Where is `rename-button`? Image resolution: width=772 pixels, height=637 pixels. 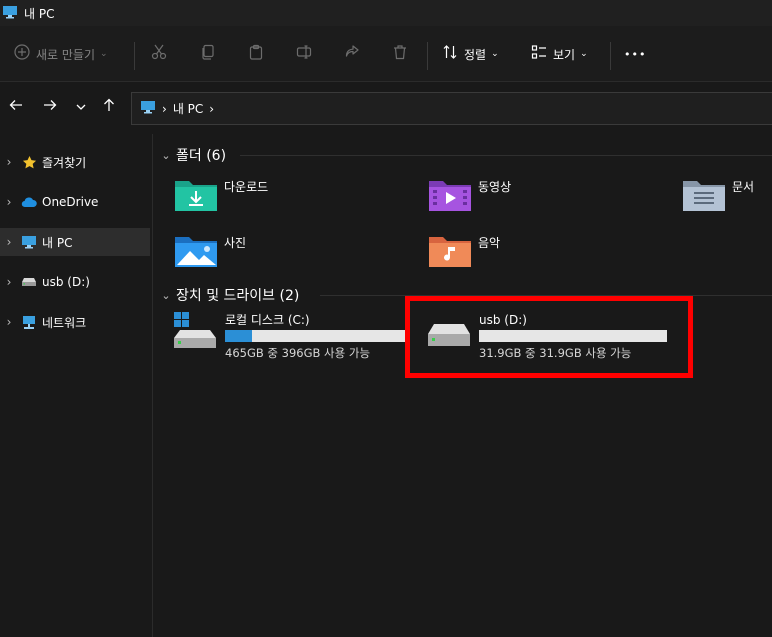 rename-button is located at coordinates (304, 54).